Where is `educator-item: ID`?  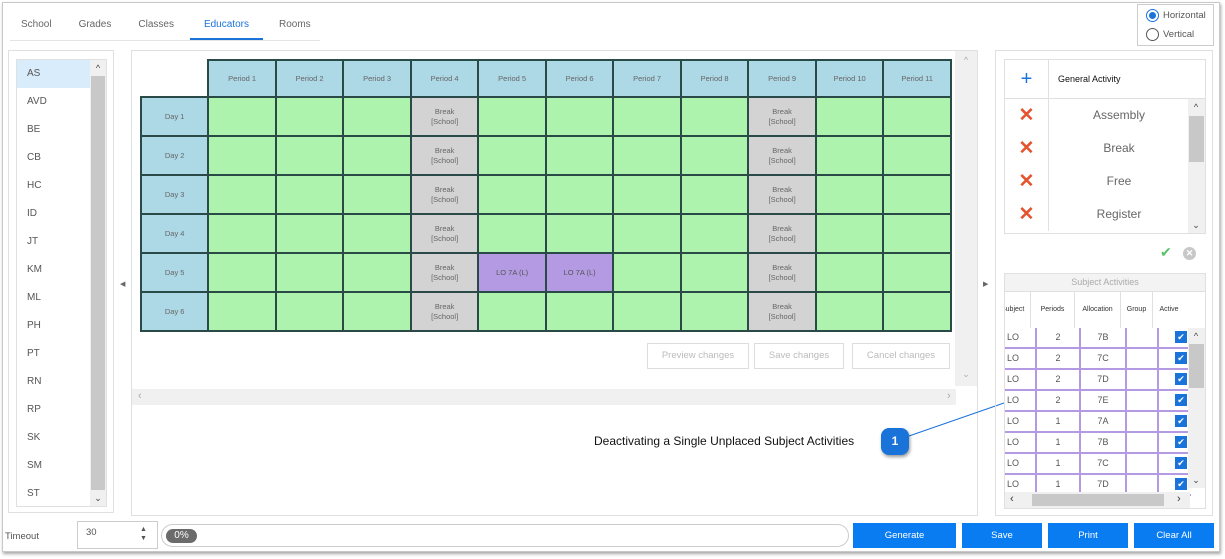
educator-item: ID is located at coordinates (54, 214).